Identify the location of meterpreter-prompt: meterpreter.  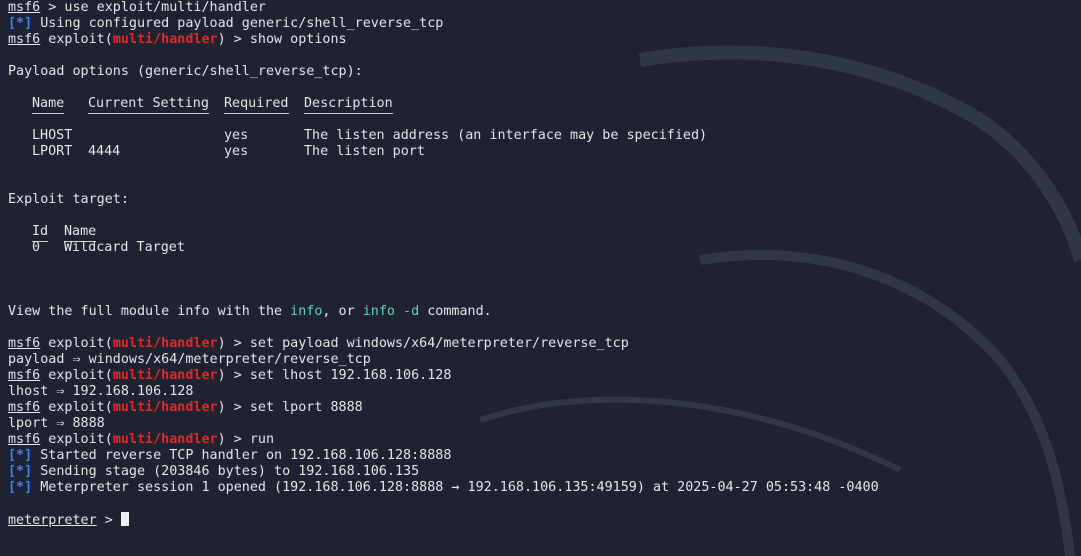
(52, 520).